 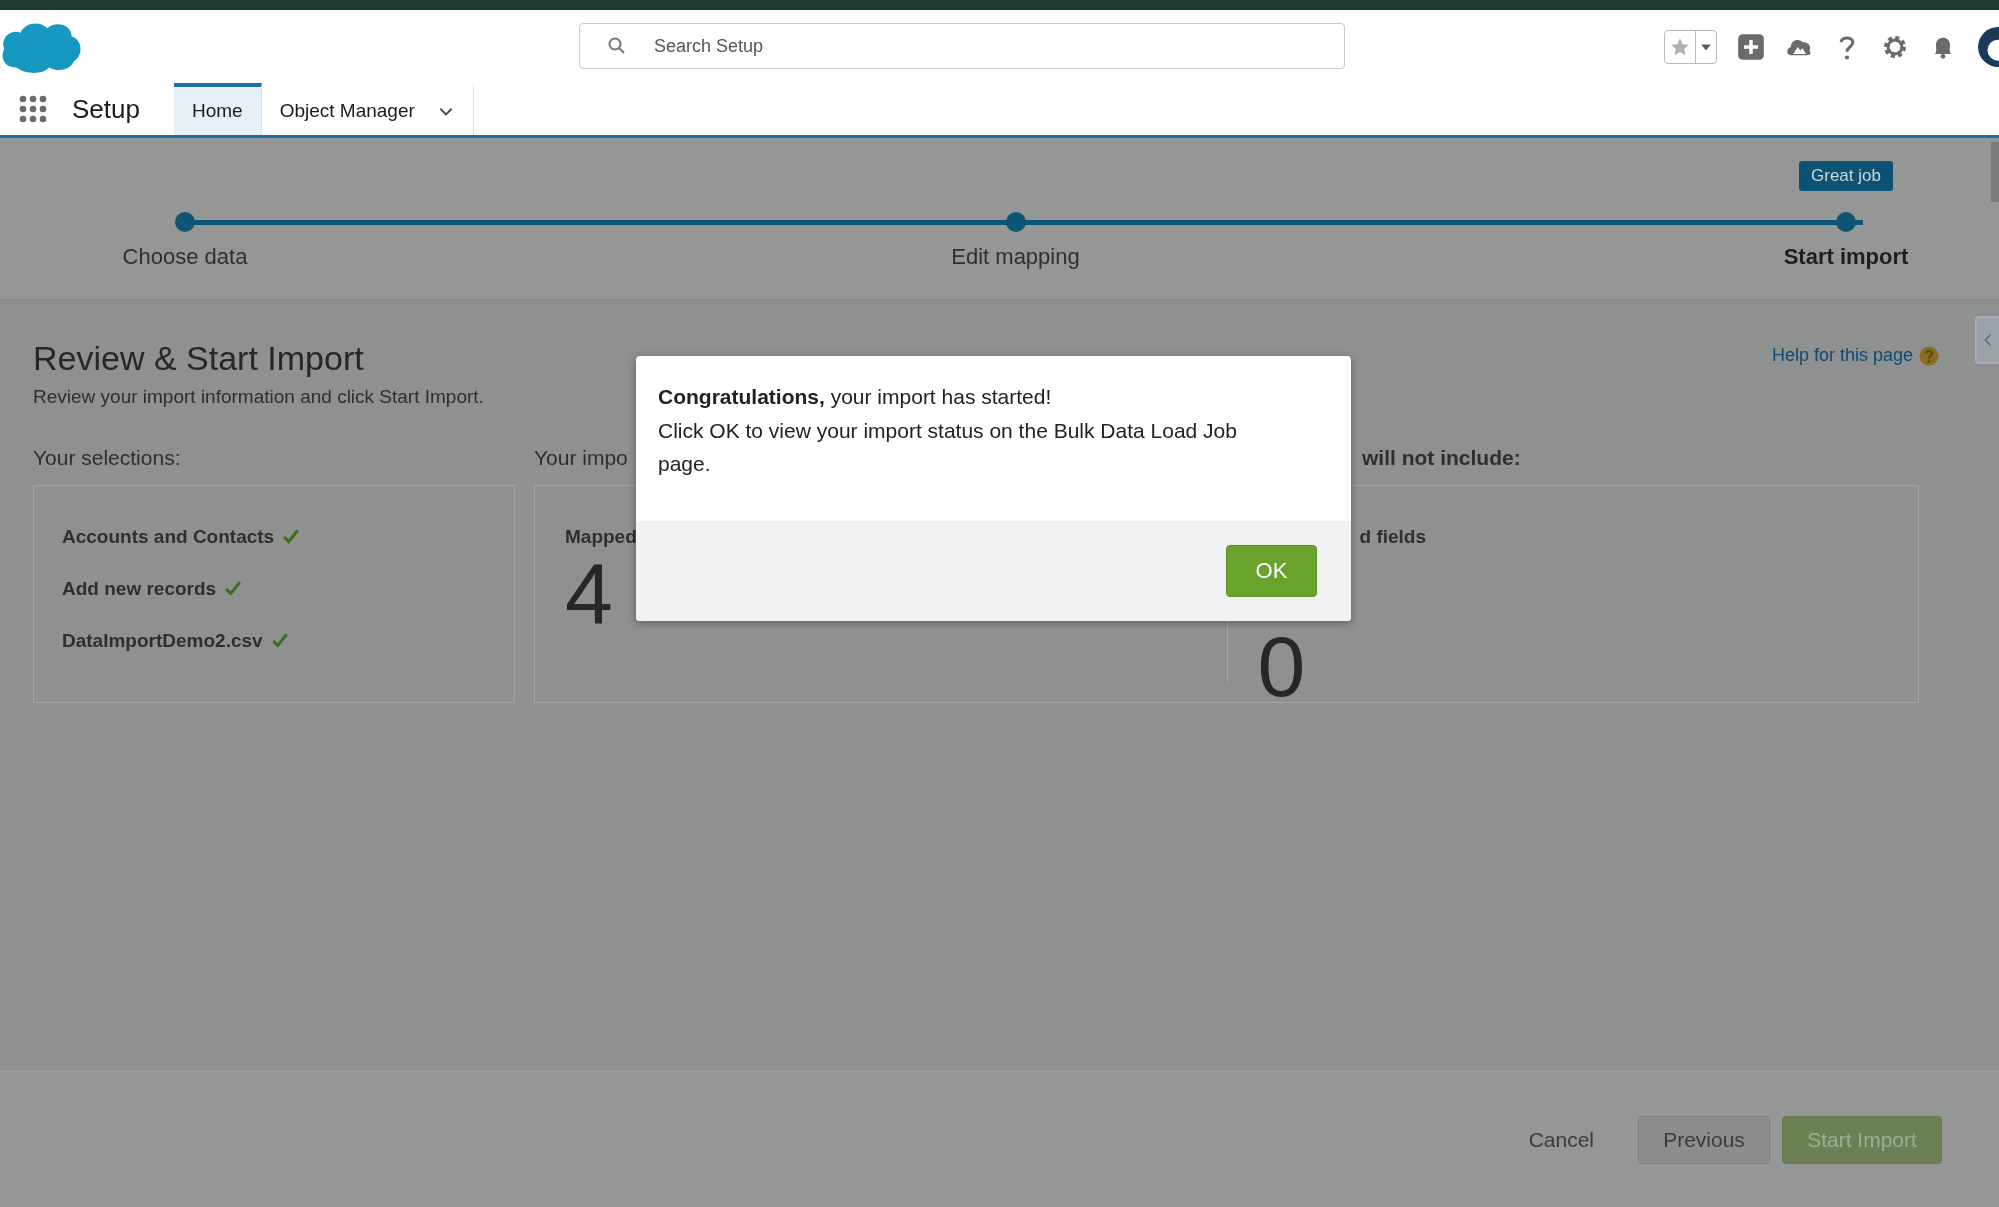 I want to click on page-subtitle: Review your import information and click Start Import., so click(x=258, y=397).